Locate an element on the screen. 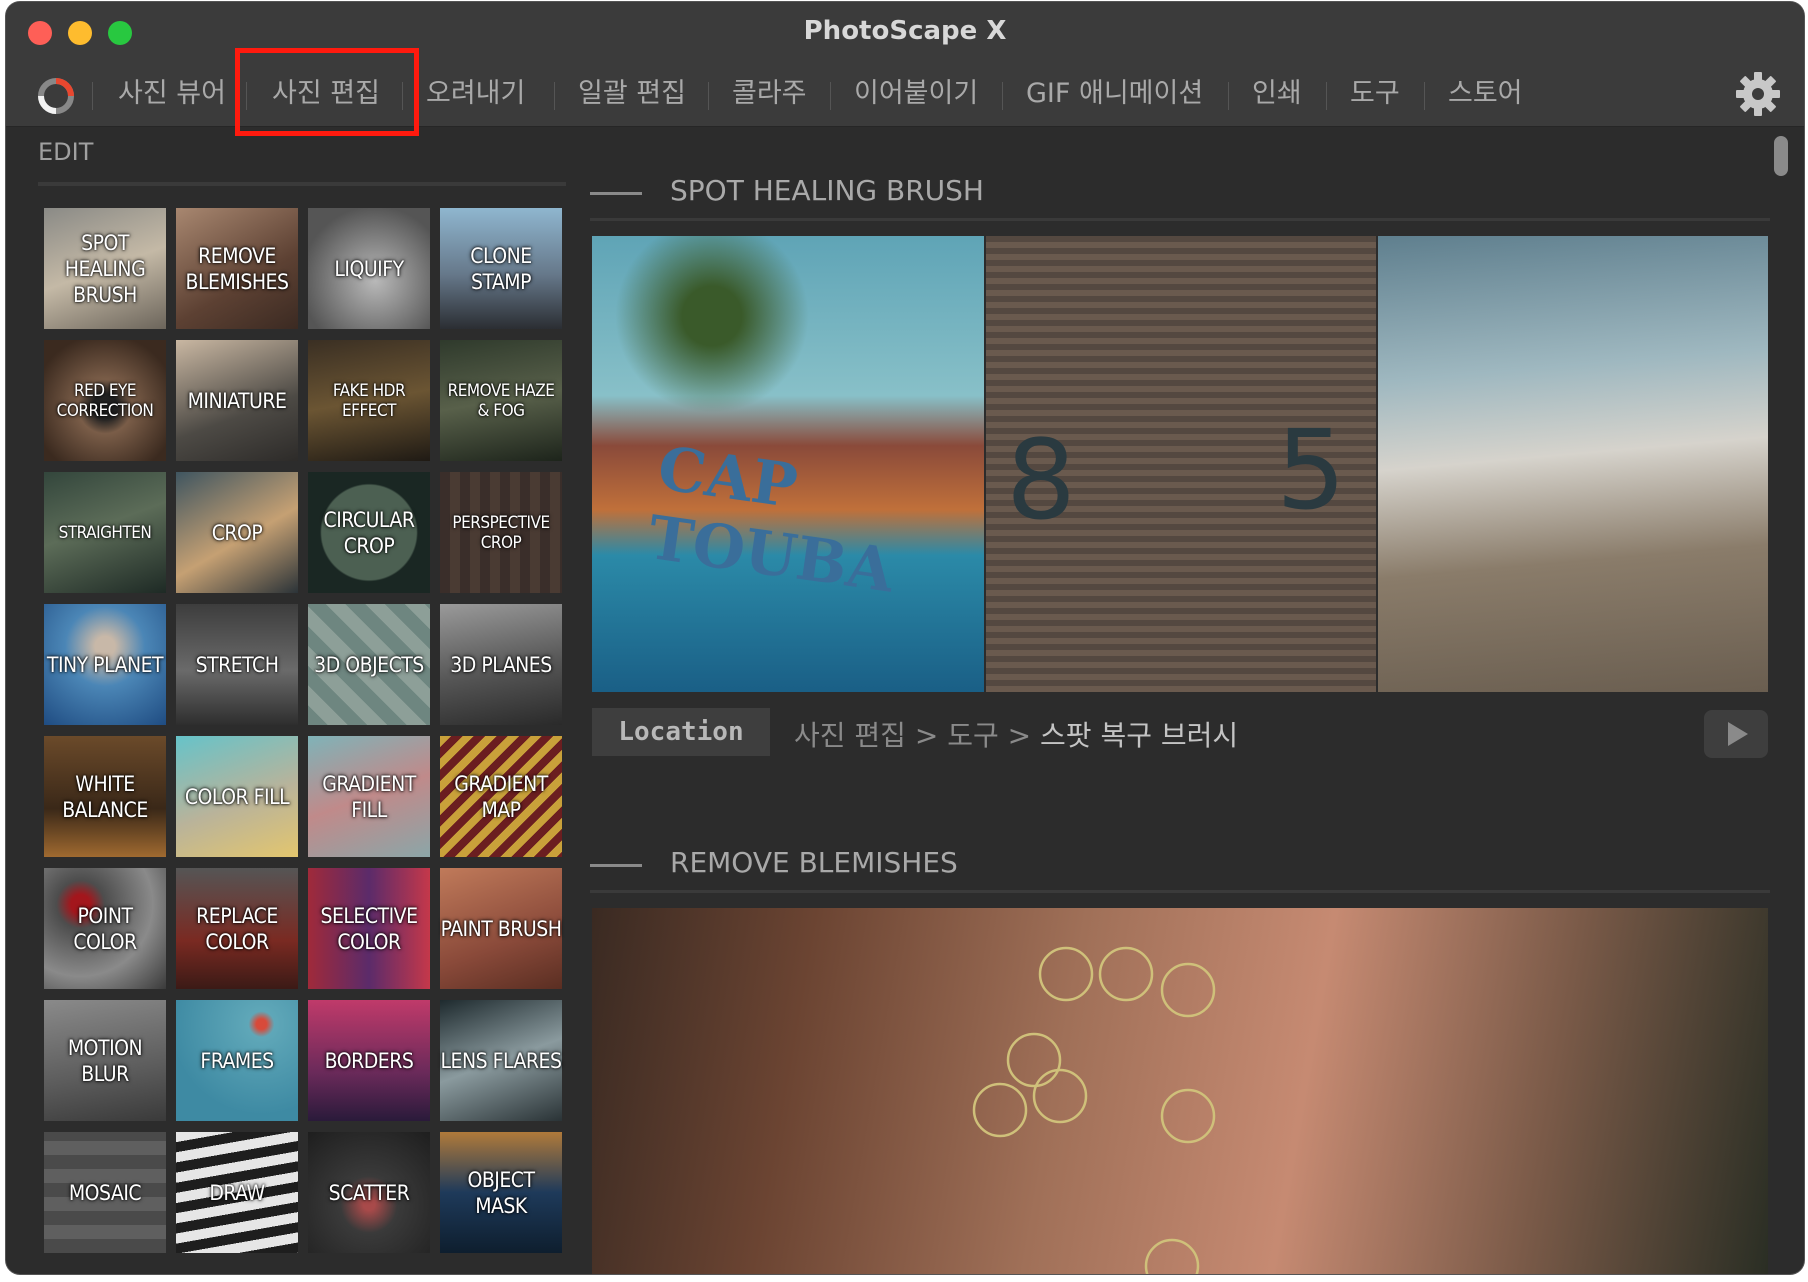  tool-remove-haze-fog: REMOVE HAZE & FOG is located at coordinates (501, 400).